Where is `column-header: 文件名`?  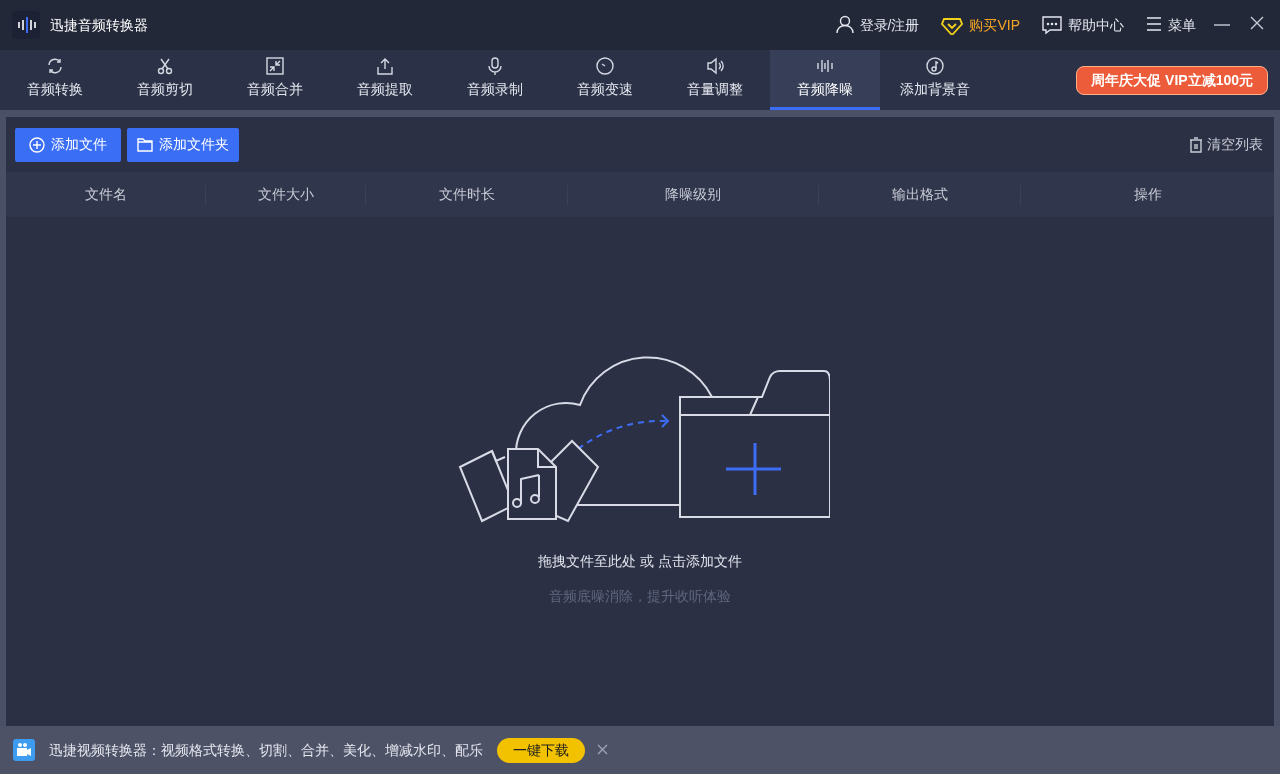
column-header: 文件名 is located at coordinates (105, 194).